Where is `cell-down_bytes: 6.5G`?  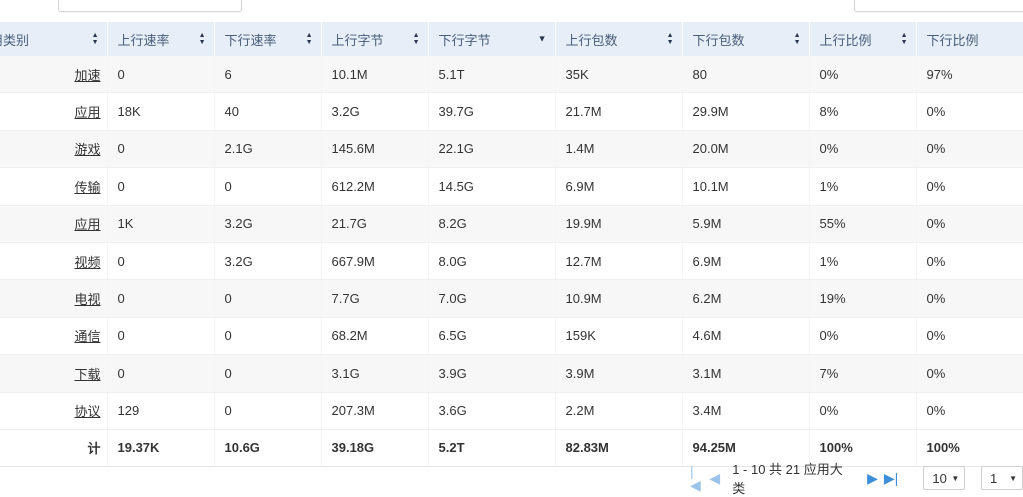 cell-down_bytes: 6.5G is located at coordinates (492, 336).